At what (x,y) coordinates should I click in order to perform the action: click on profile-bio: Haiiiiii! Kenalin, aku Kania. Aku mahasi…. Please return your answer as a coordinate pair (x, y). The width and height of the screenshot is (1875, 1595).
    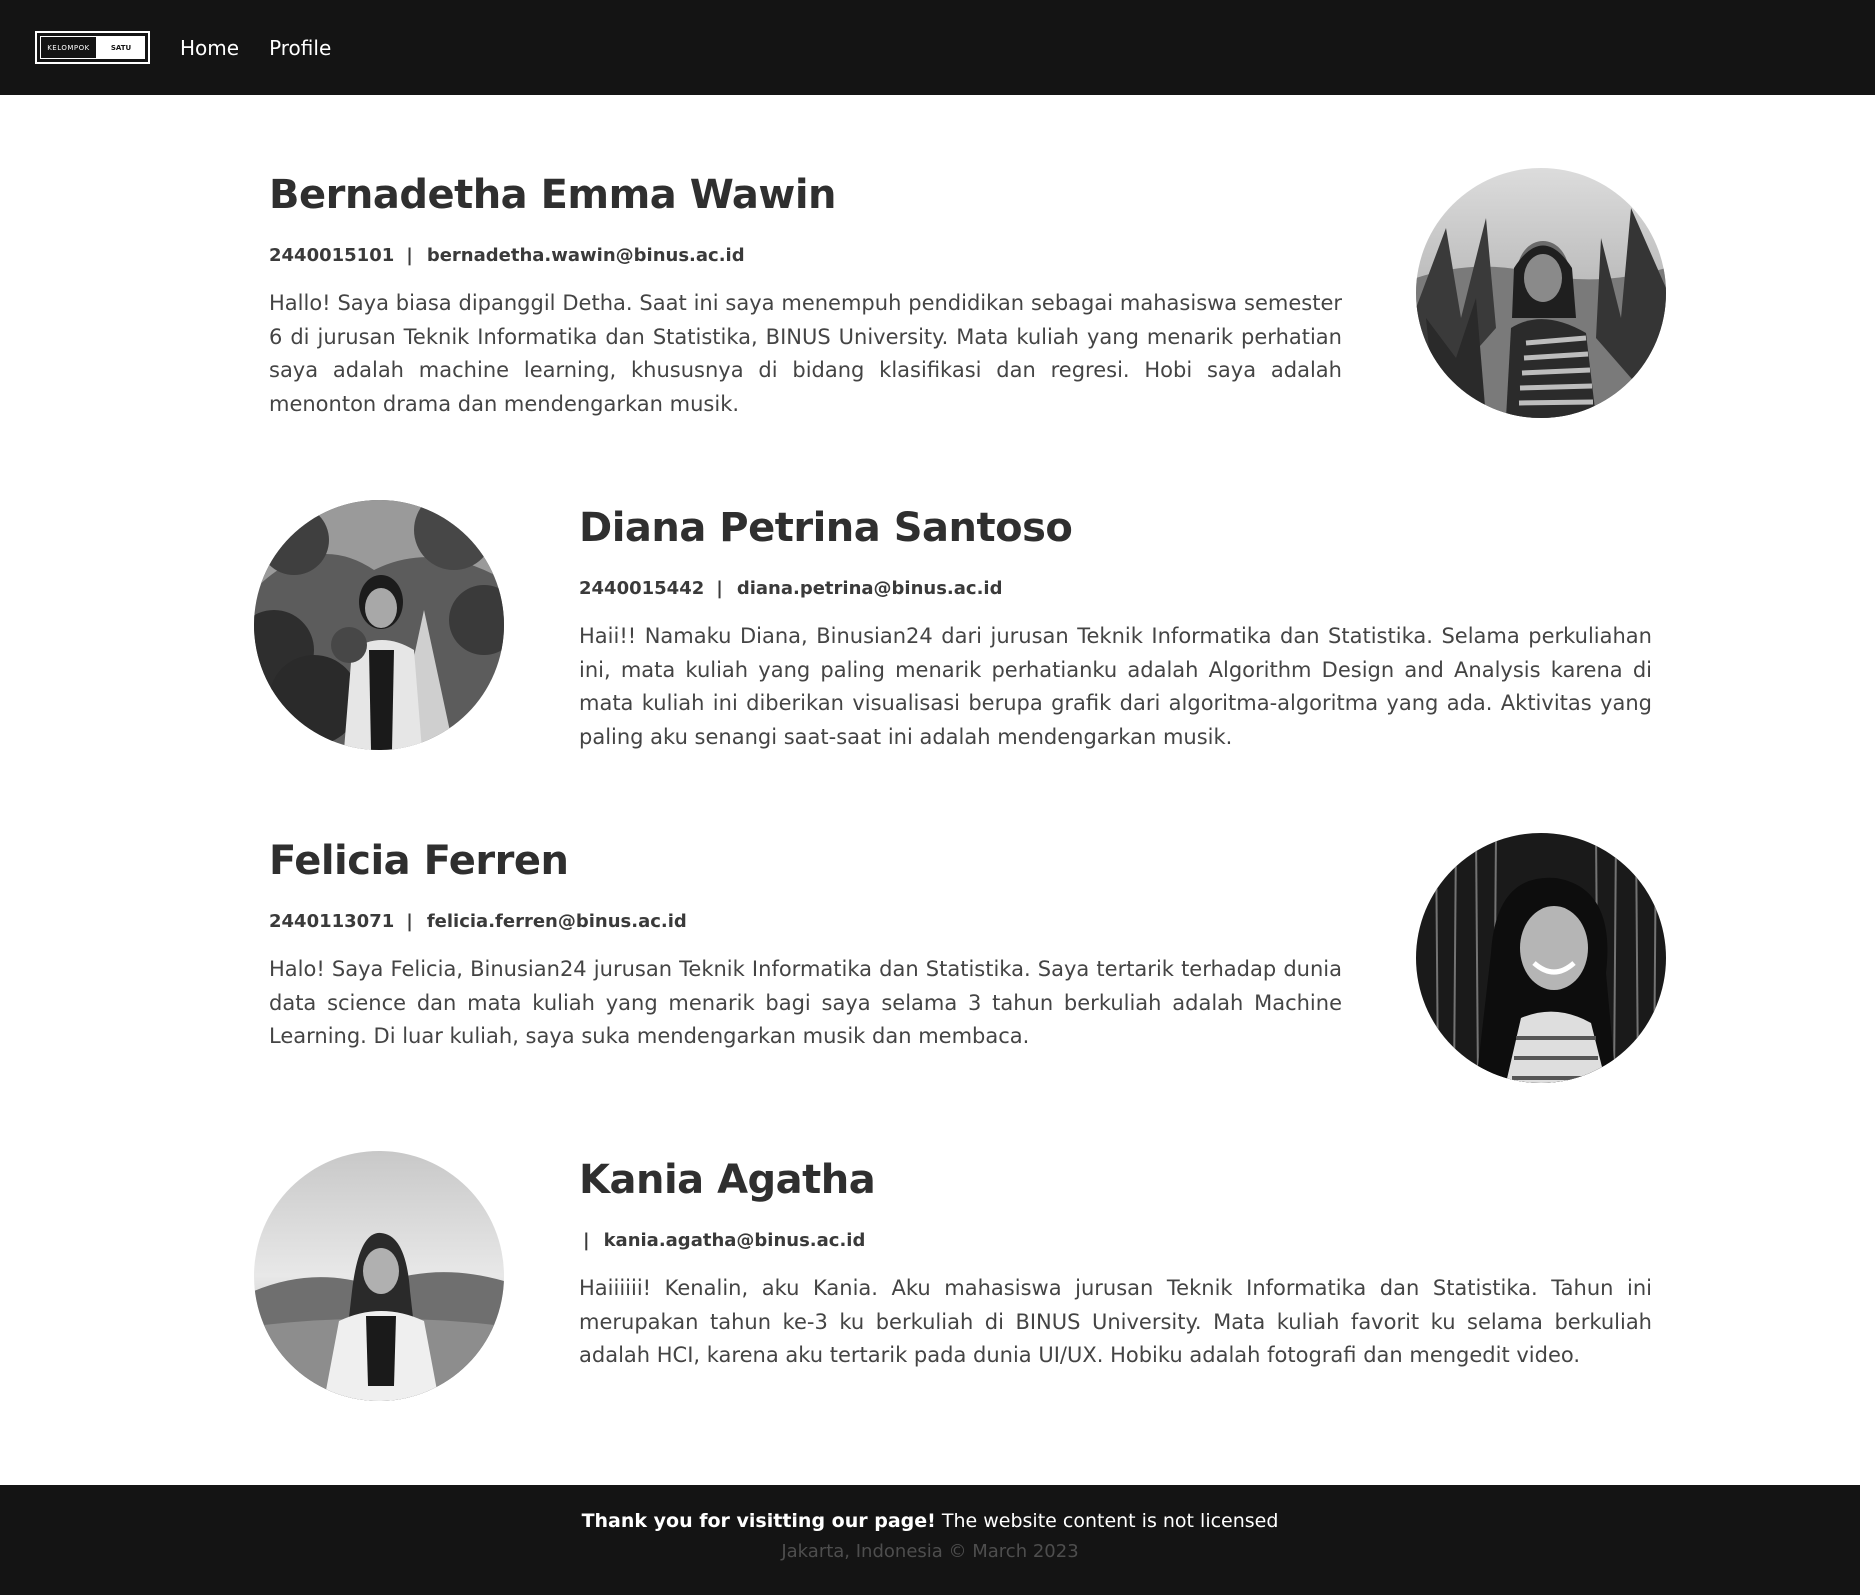
    Looking at the image, I should click on (1115, 1322).